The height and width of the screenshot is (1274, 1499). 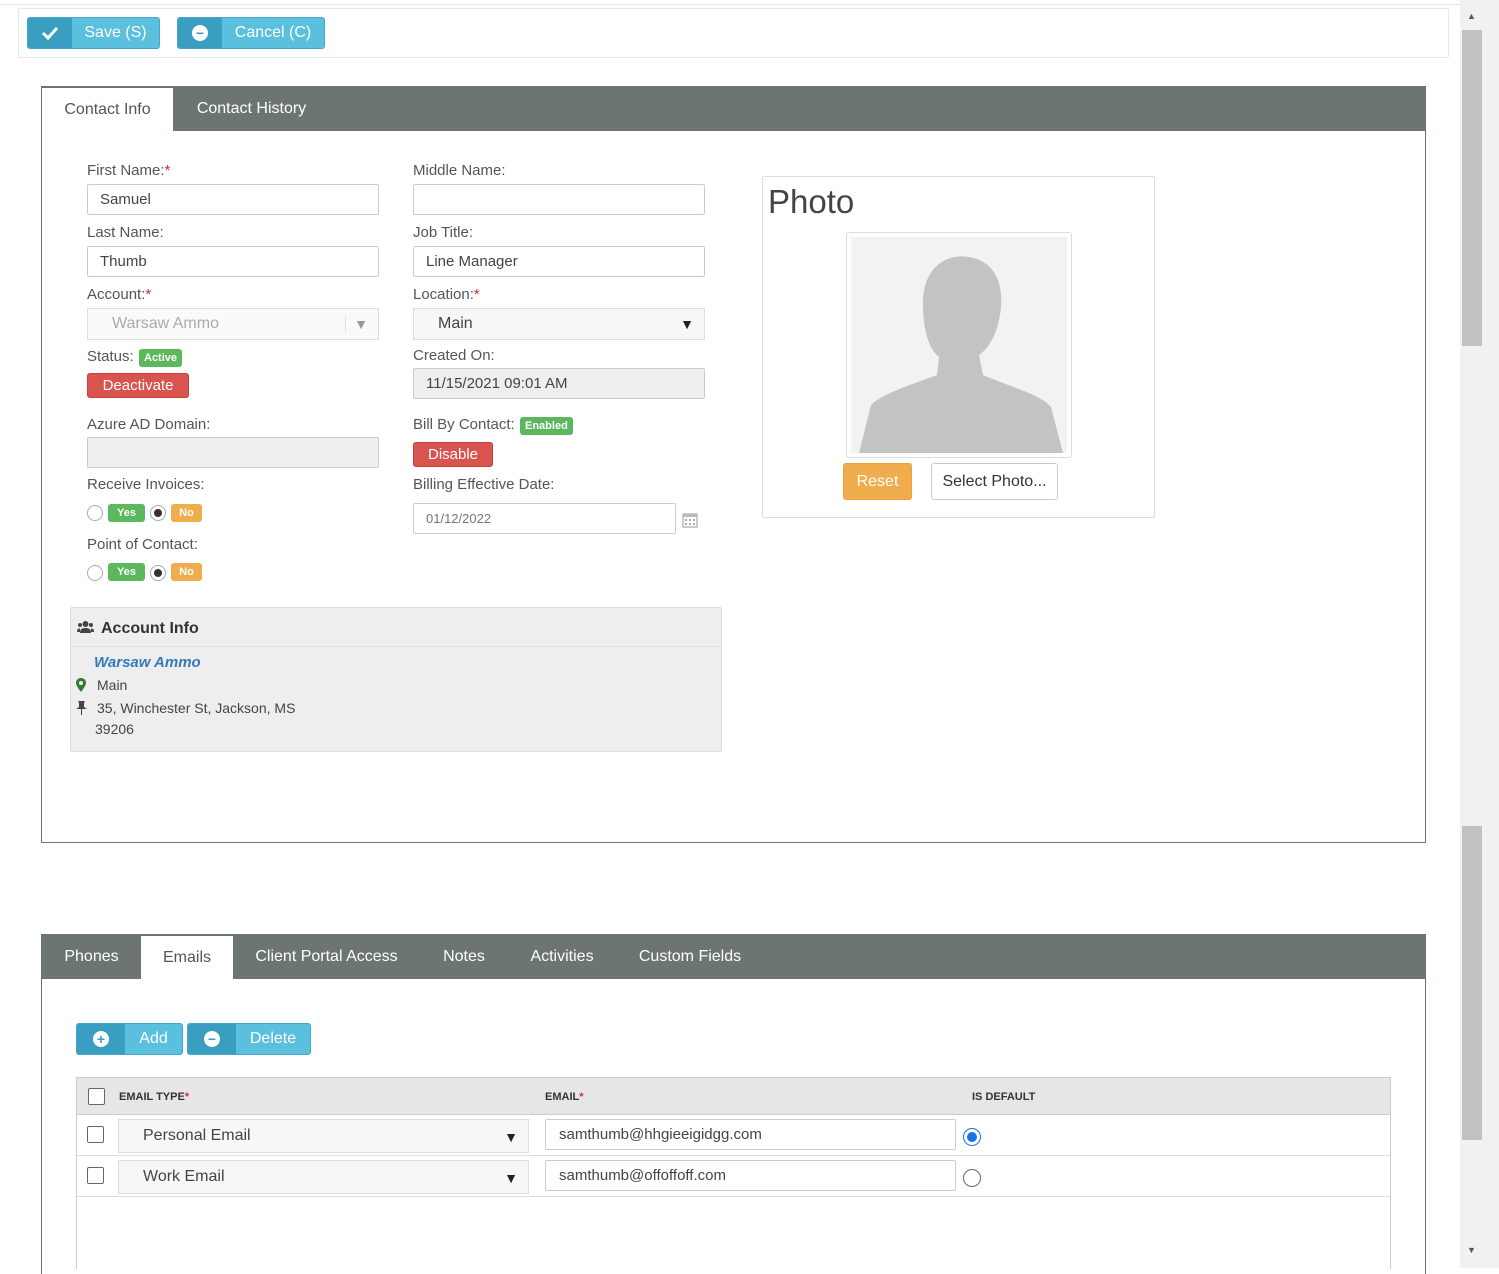 What do you see at coordinates (1479, 634) in the screenshot?
I see `page-scrollbar: ▲ ▼` at bounding box center [1479, 634].